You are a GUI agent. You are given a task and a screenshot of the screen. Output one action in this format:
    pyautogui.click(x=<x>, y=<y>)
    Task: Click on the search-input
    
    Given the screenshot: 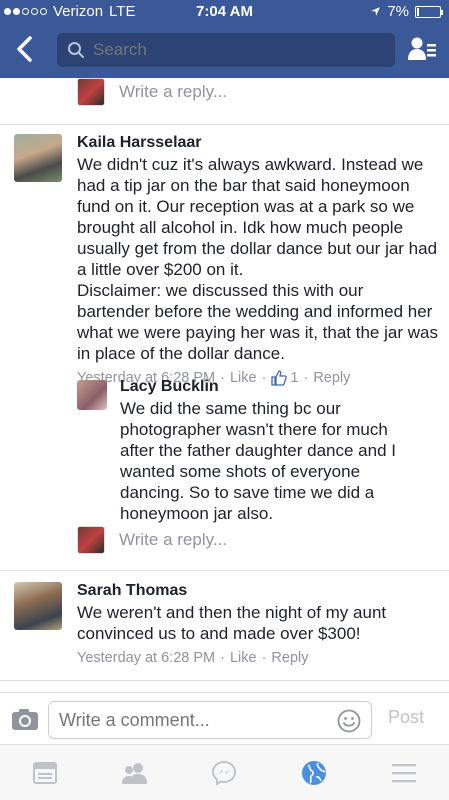 What is the action you would take?
    pyautogui.click(x=238, y=50)
    